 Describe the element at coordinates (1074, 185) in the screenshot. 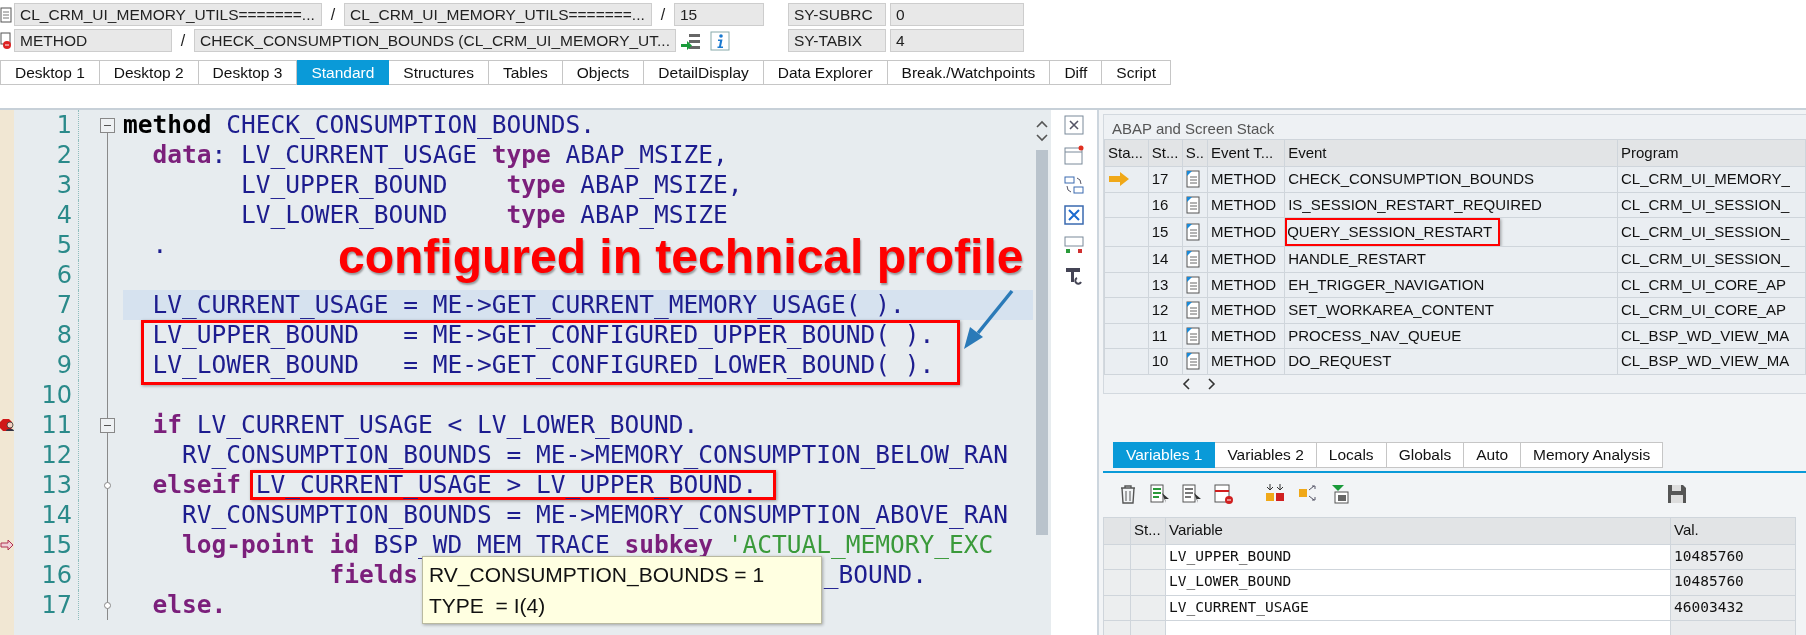

I see `swap-icon` at that location.